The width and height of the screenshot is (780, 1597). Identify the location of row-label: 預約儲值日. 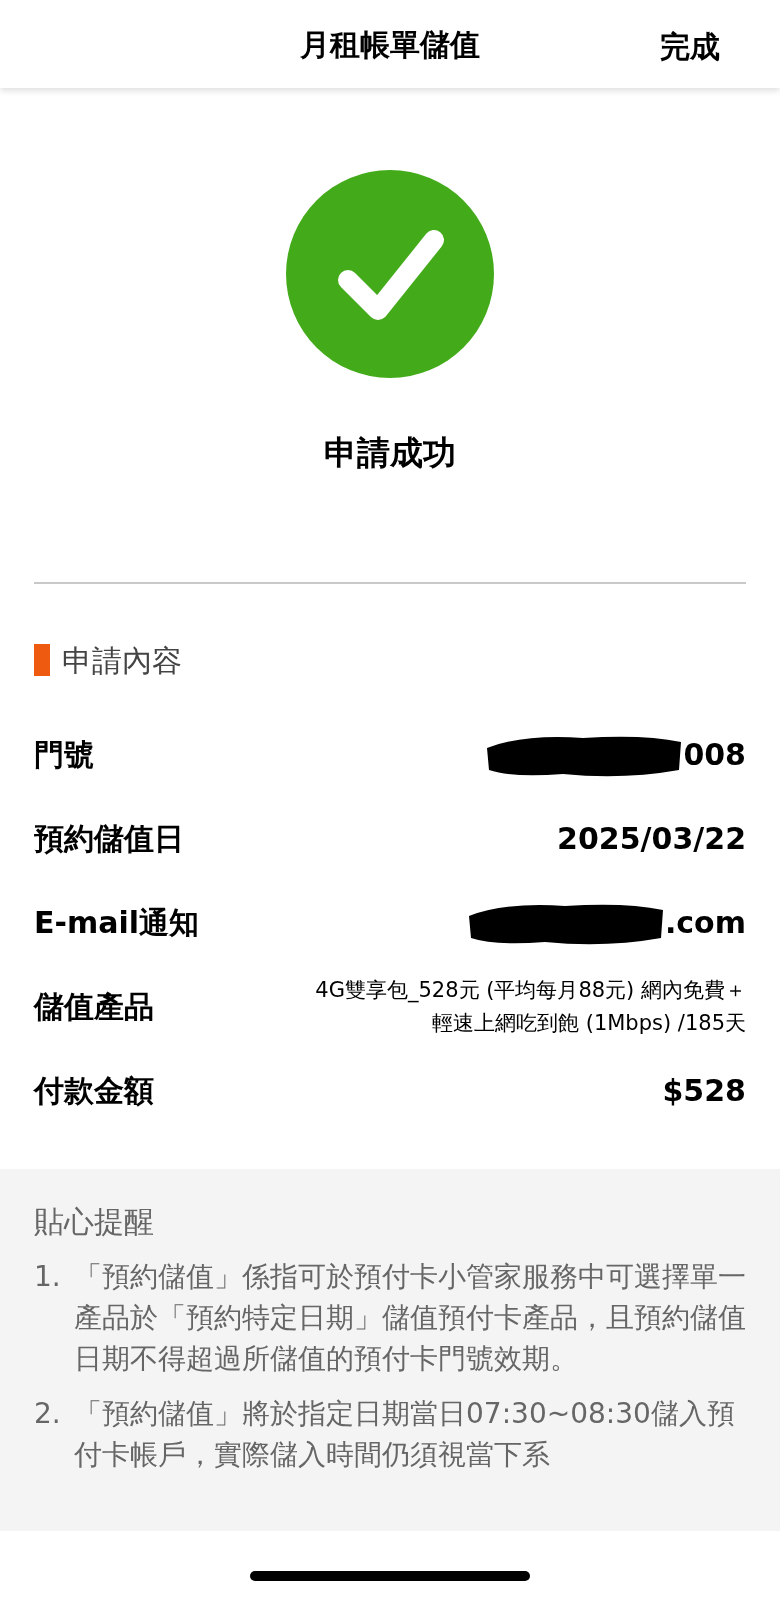
(109, 839).